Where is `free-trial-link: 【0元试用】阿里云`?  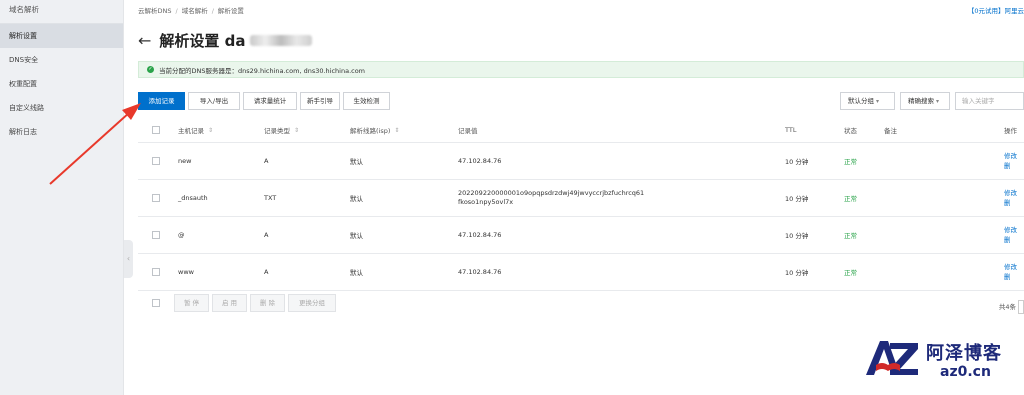 free-trial-link: 【0元试用】阿里云 is located at coordinates (996, 10).